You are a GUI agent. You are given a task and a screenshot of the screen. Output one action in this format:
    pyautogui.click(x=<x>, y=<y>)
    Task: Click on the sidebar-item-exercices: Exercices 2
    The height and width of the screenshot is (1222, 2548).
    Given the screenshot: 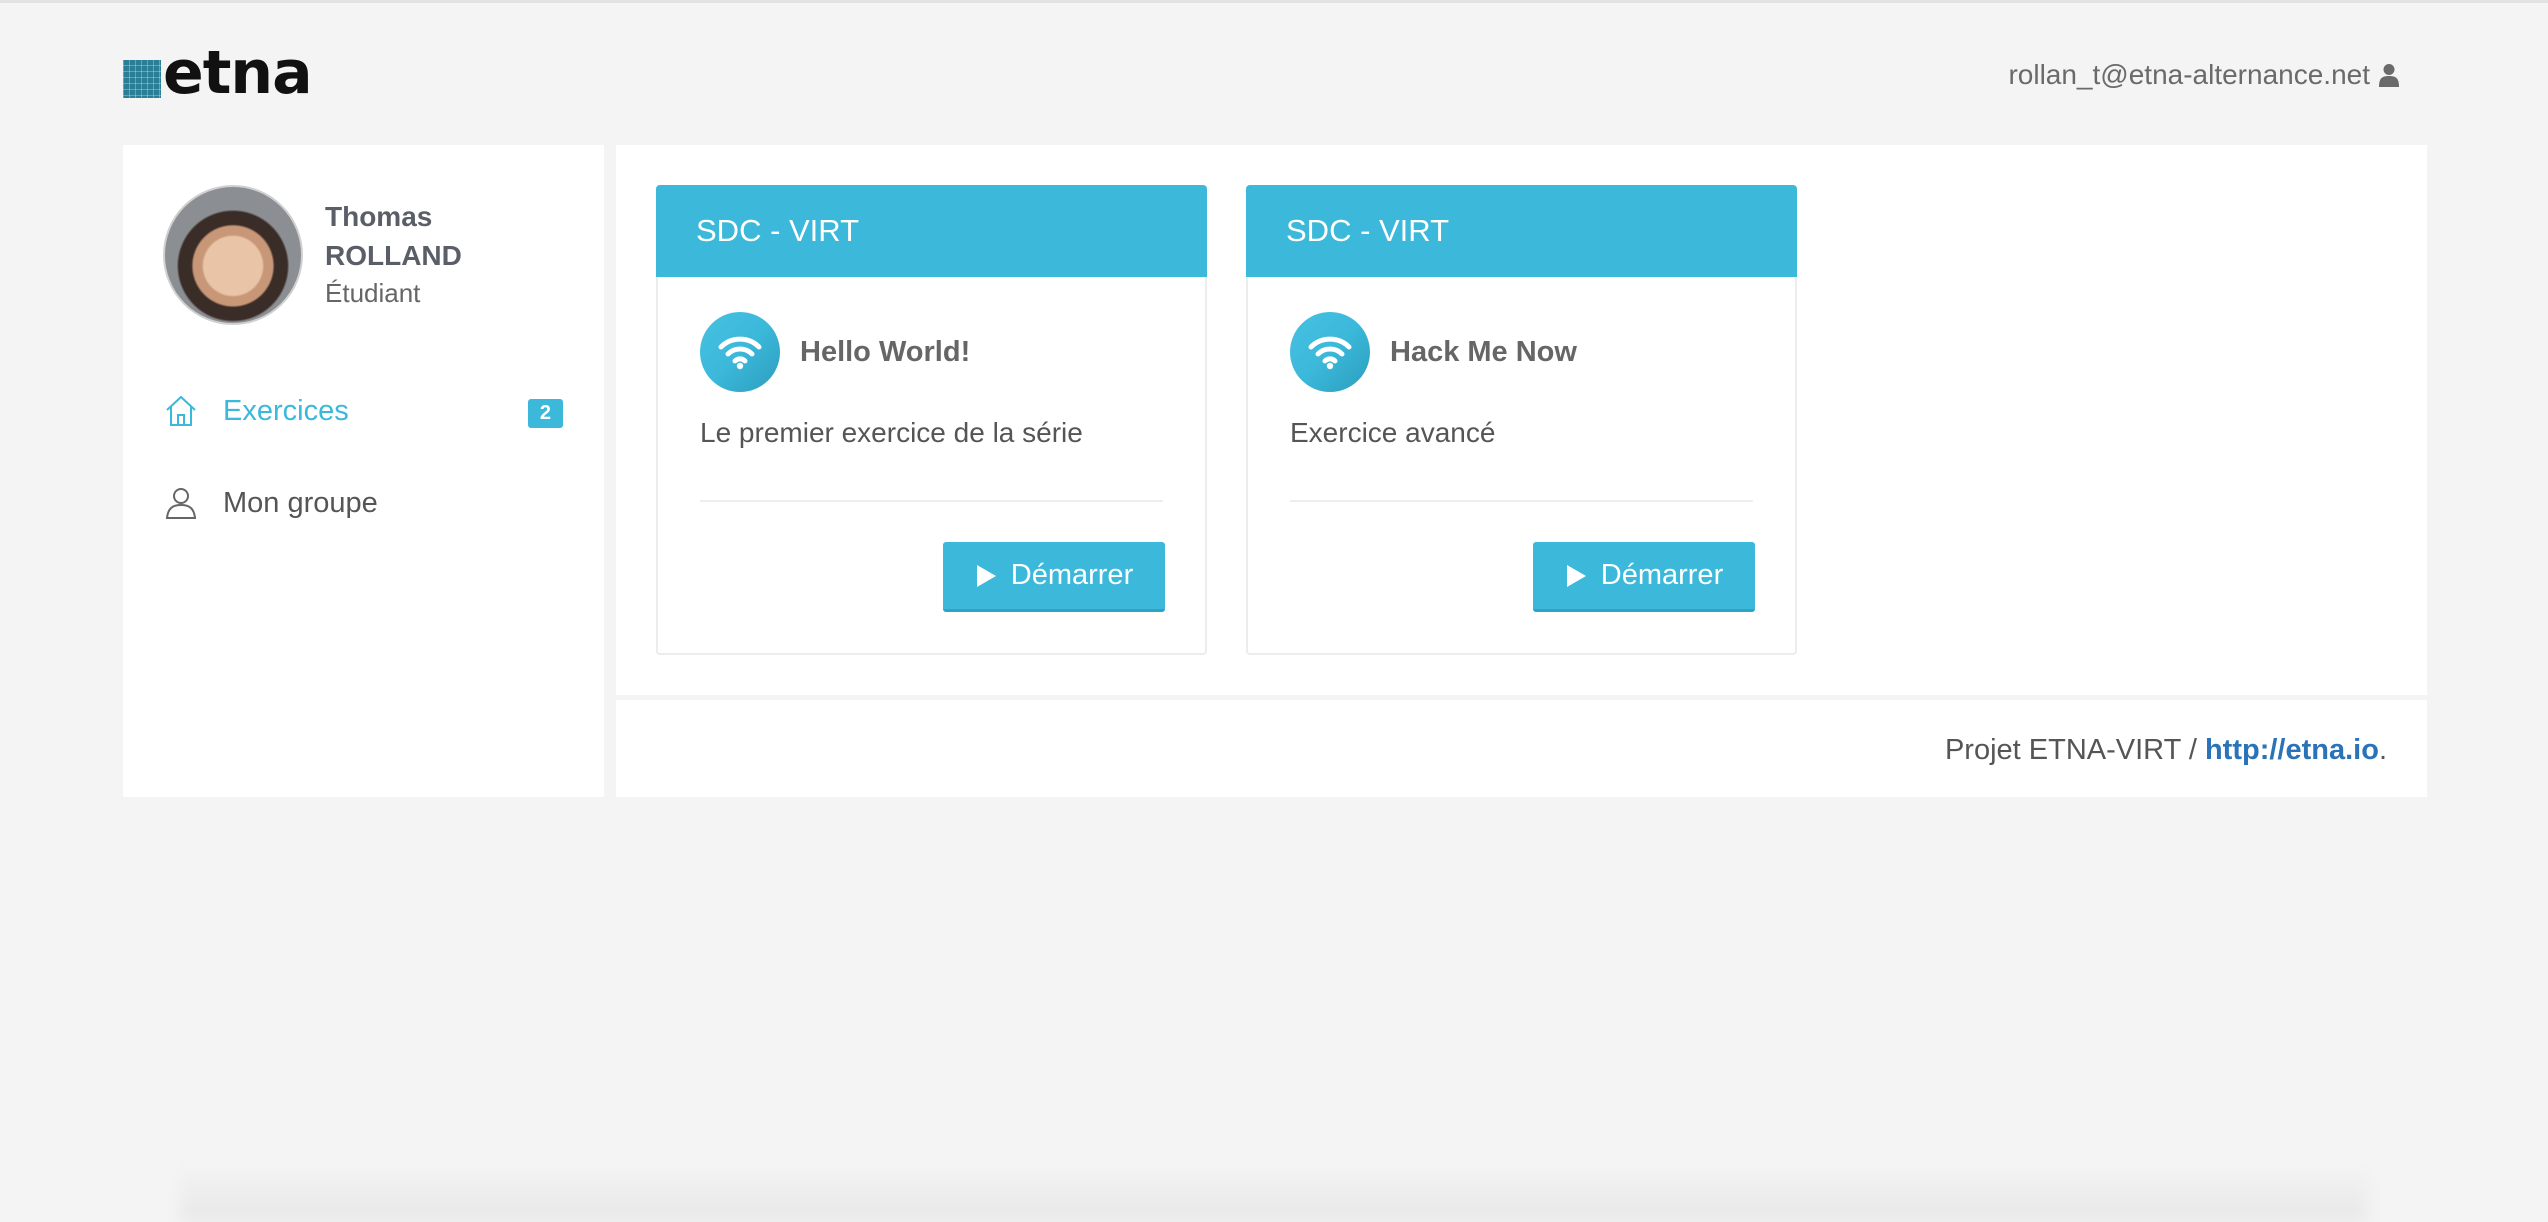 What is the action you would take?
    pyautogui.click(x=363, y=411)
    